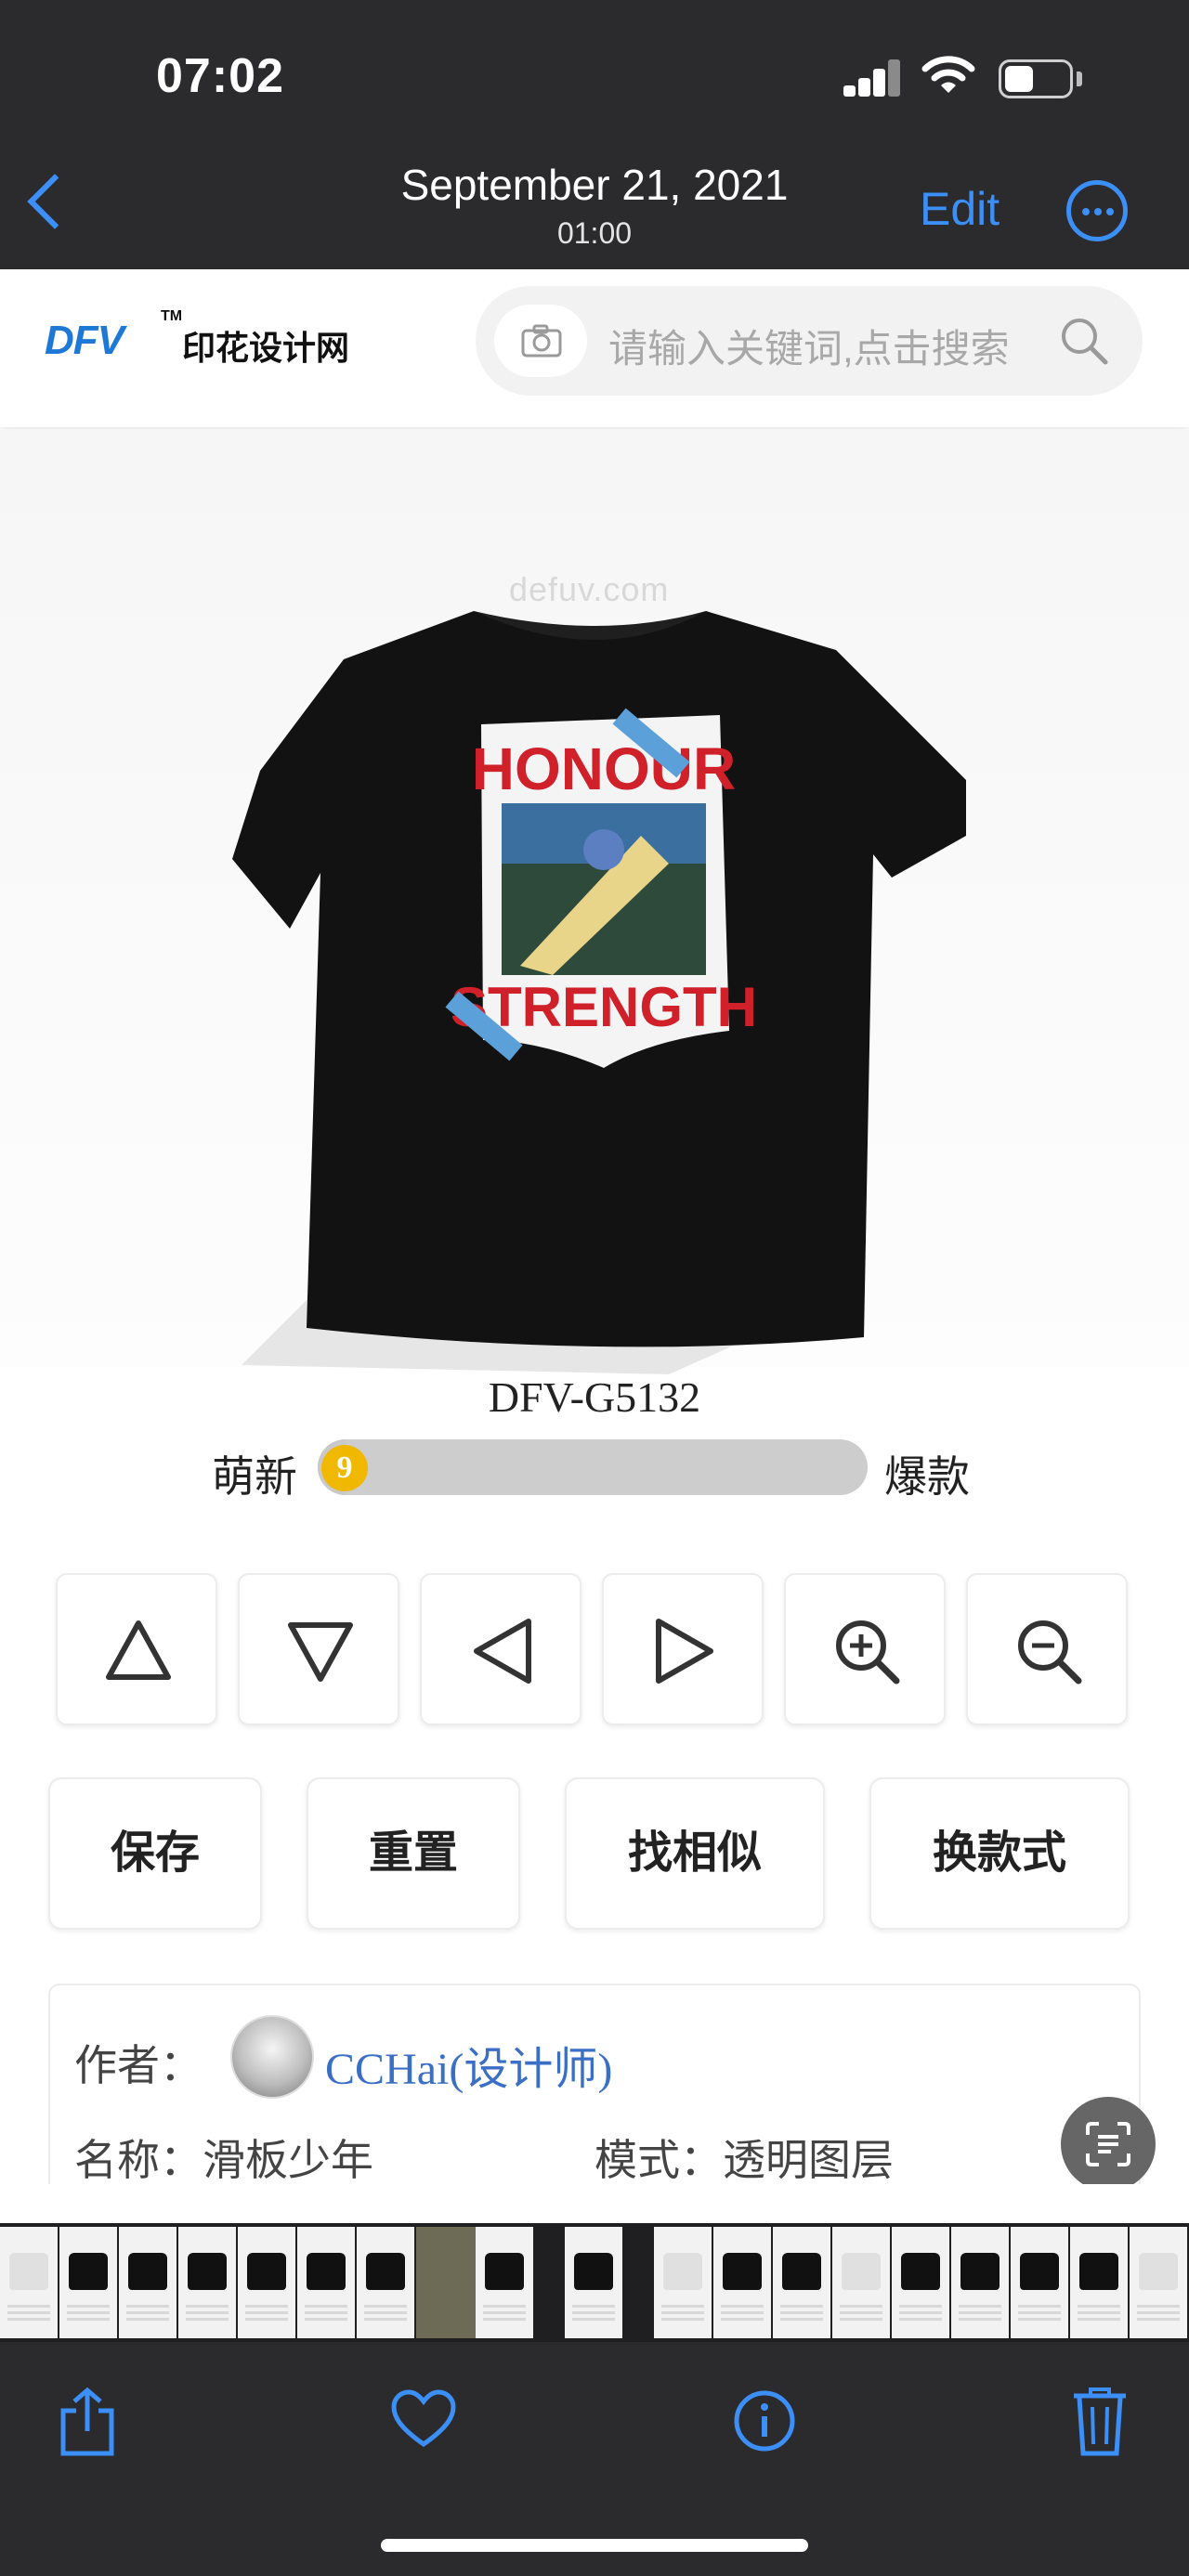  Describe the element at coordinates (685, 1651) in the screenshot. I see `triangle-right-icon` at that location.